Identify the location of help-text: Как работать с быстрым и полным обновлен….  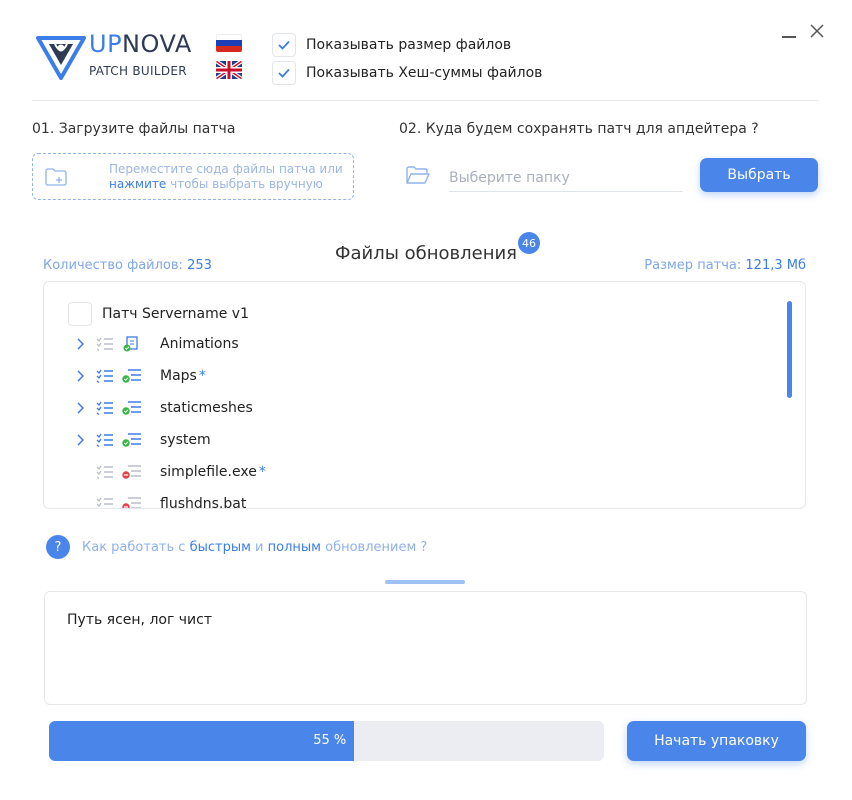
(254, 547).